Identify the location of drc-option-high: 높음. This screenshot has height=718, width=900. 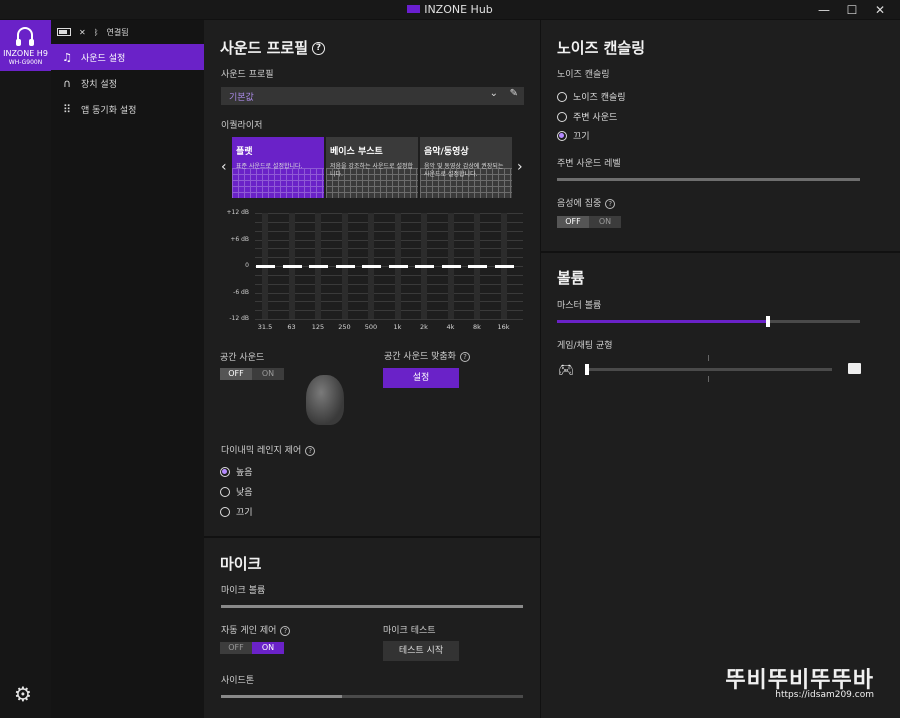
(236, 471).